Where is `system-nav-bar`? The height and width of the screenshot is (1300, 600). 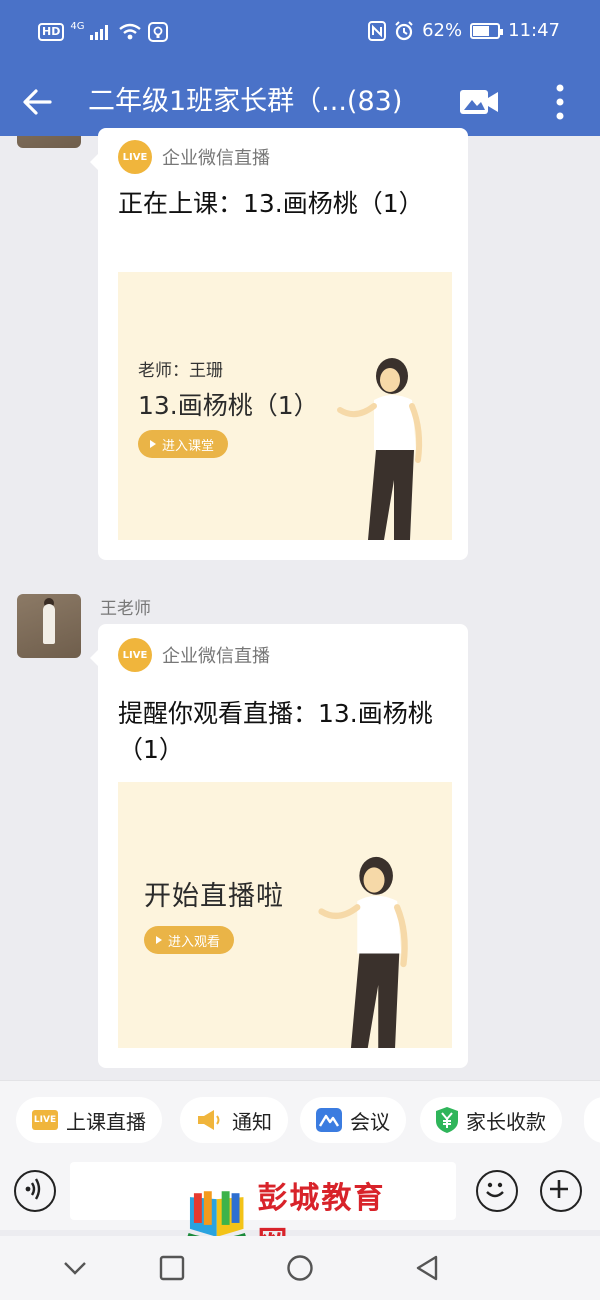 system-nav-bar is located at coordinates (300, 1268).